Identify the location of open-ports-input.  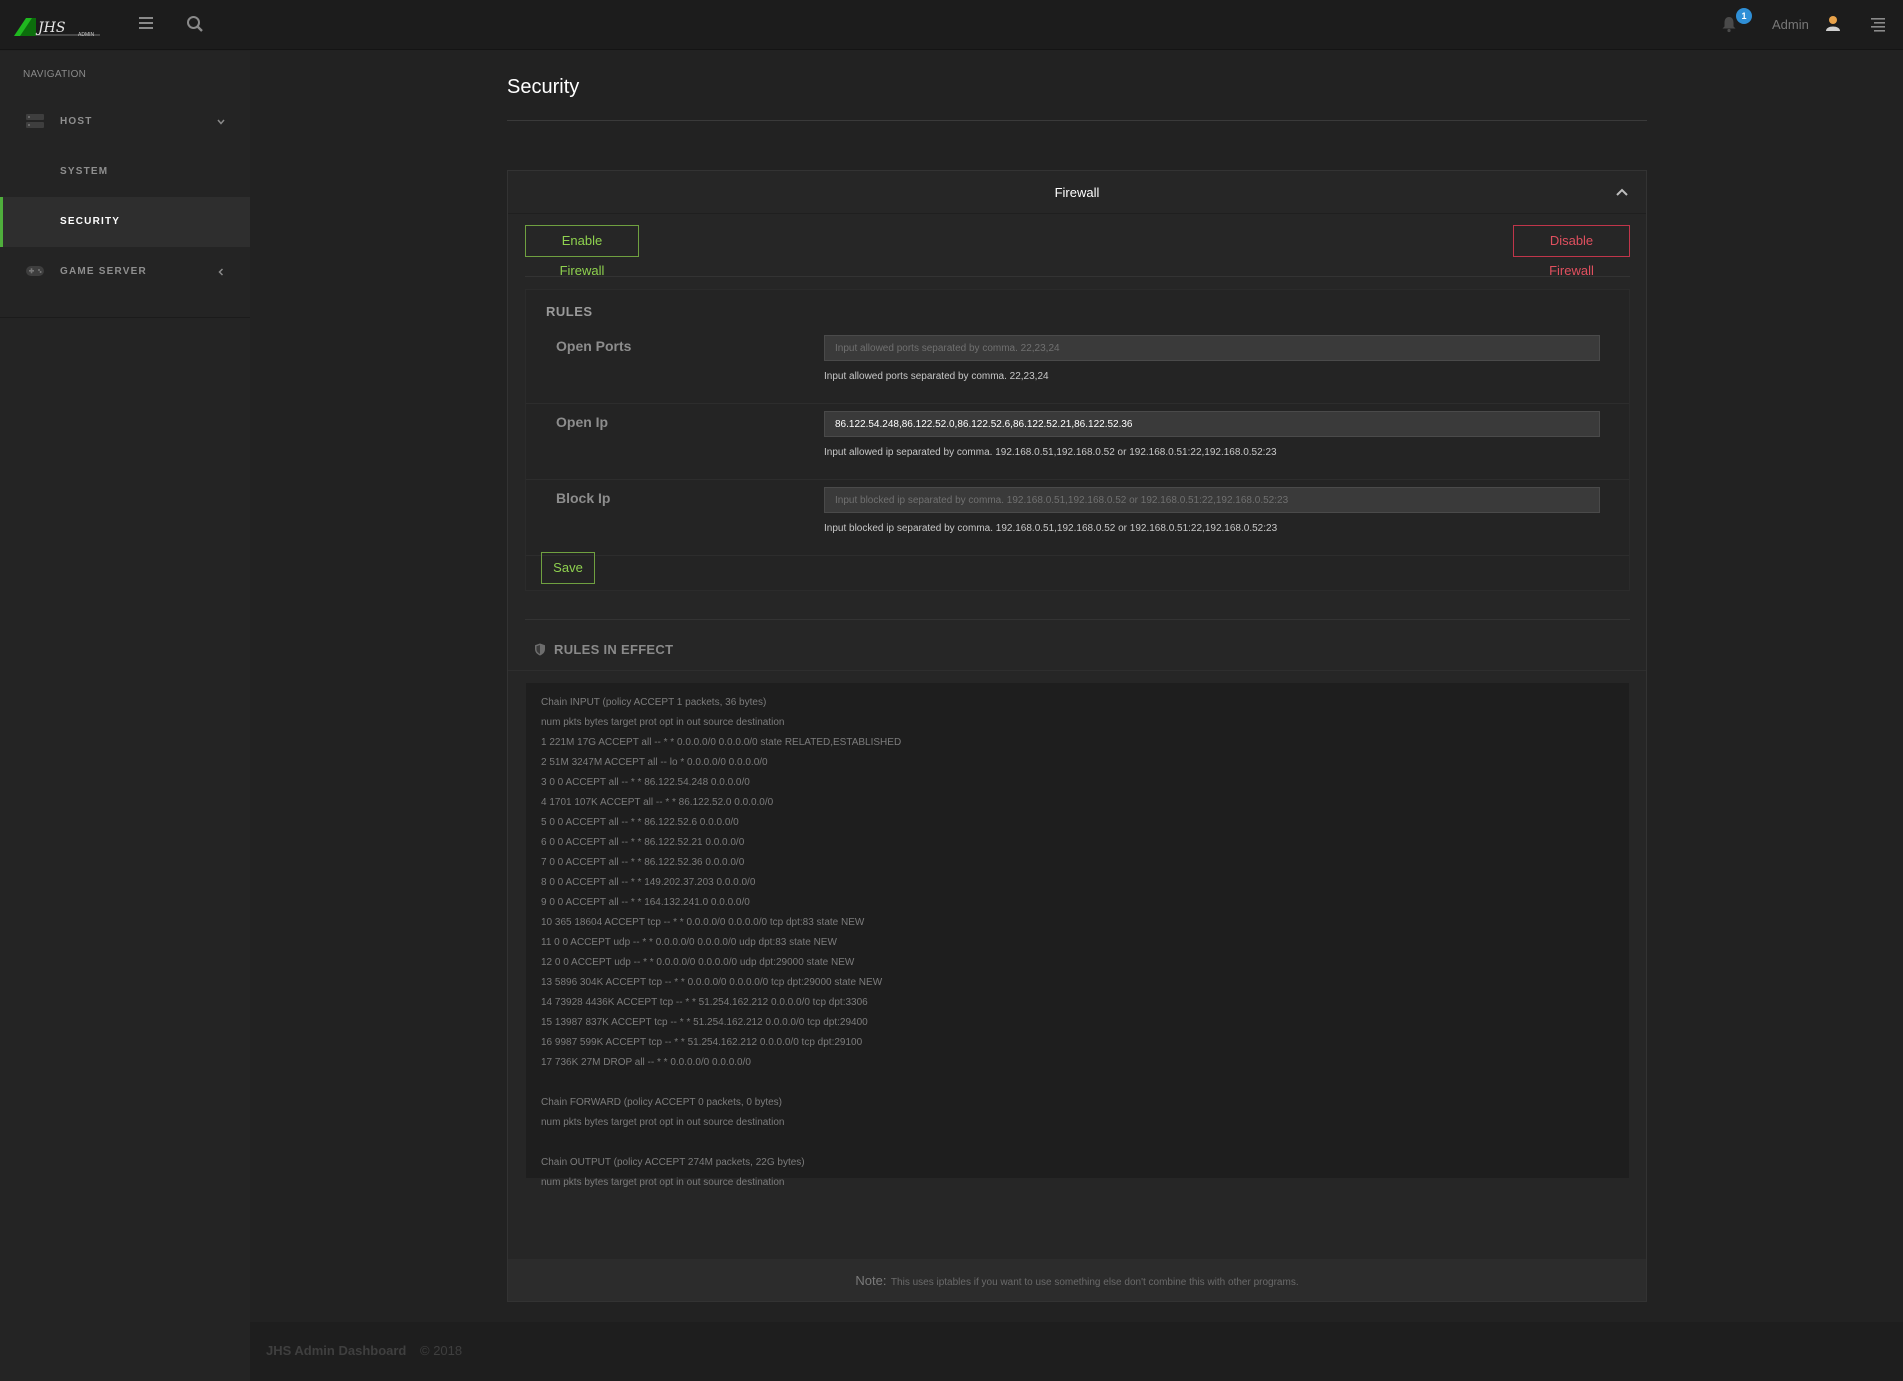
(1212, 348).